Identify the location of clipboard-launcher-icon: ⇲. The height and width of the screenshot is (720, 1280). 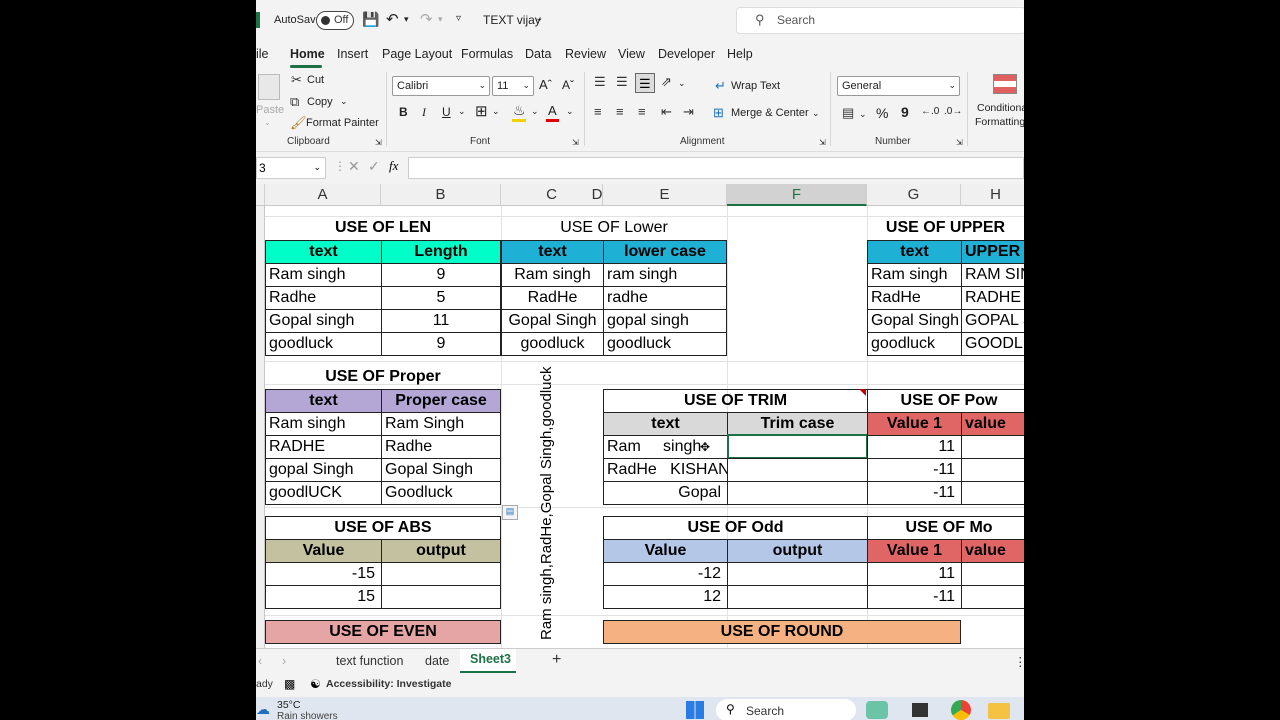
(378, 142).